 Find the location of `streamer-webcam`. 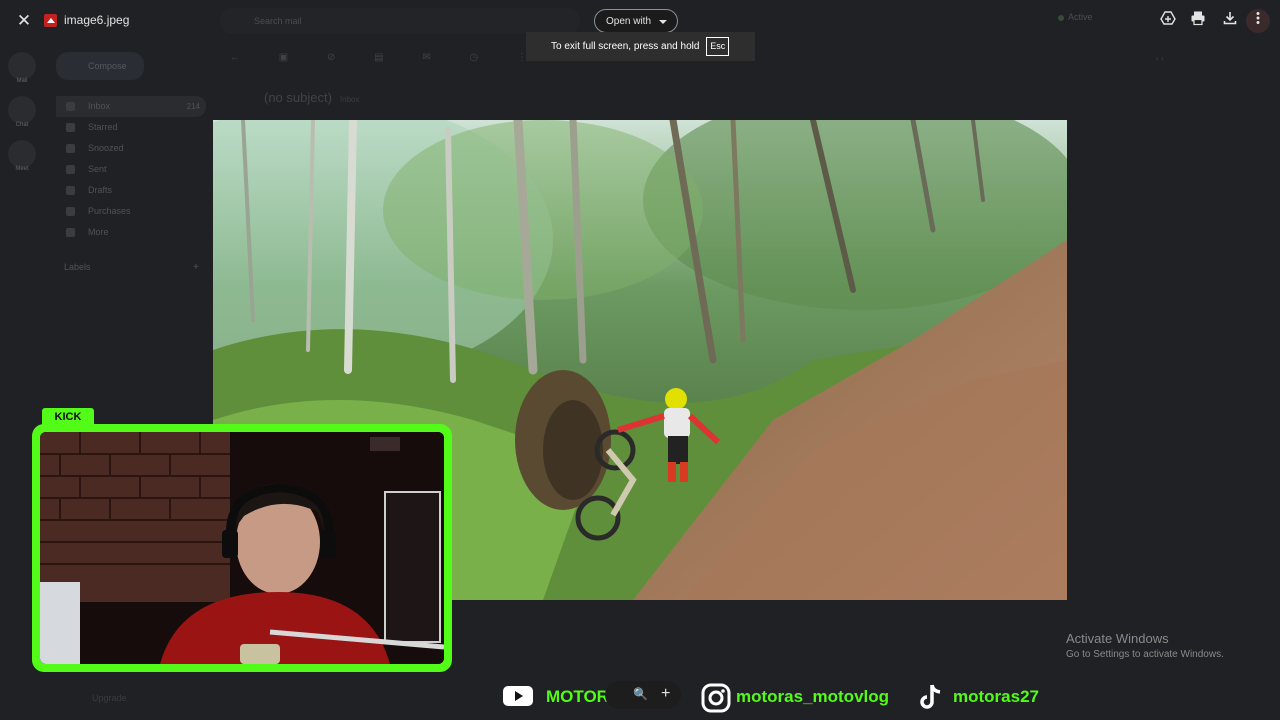

streamer-webcam is located at coordinates (242, 548).